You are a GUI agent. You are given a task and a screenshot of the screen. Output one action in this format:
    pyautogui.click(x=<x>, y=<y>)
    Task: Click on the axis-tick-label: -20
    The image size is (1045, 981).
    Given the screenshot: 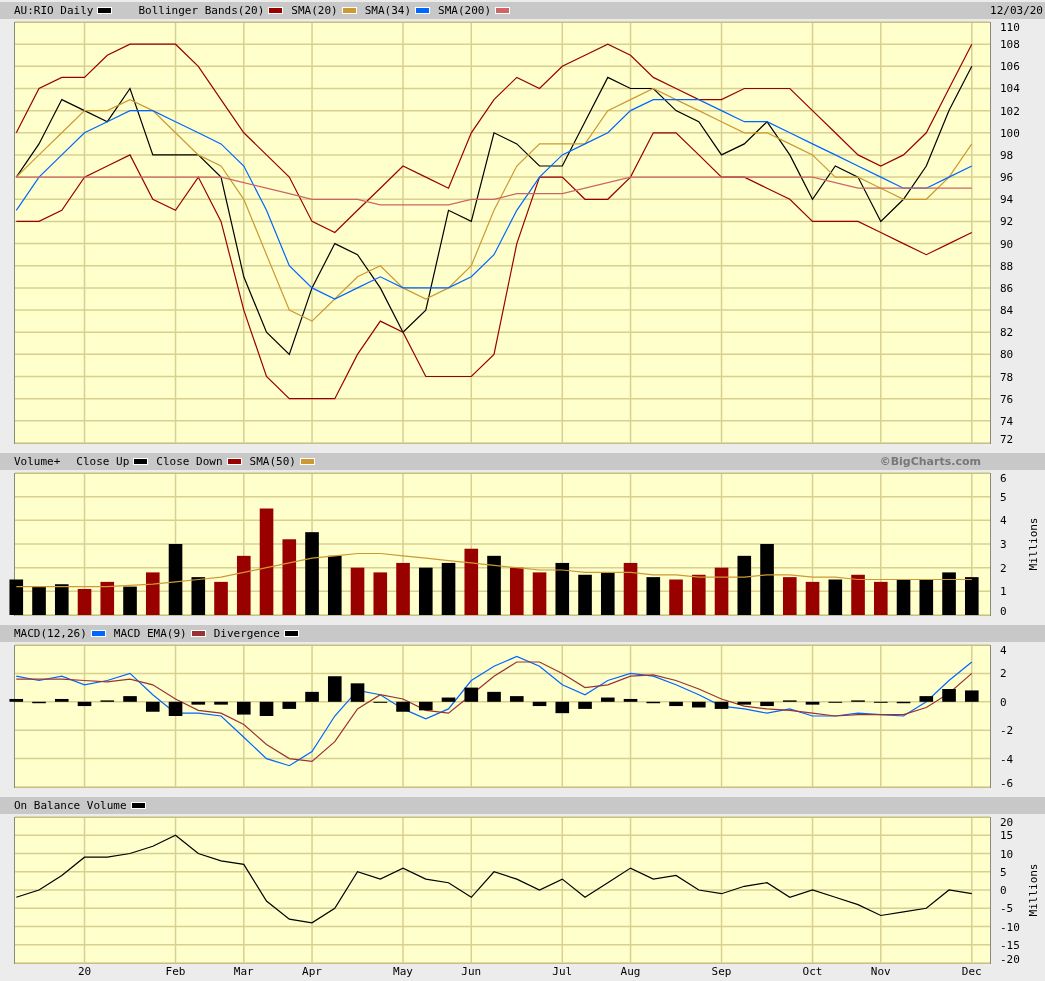 What is the action you would take?
    pyautogui.click(x=1010, y=959)
    